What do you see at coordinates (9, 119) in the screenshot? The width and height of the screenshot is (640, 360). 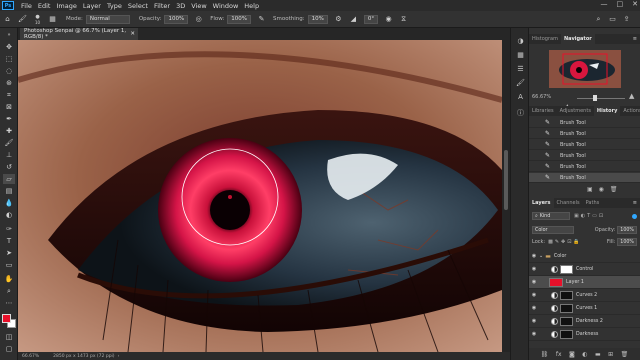 I see `eyedropper-tool-icon: ✒` at bounding box center [9, 119].